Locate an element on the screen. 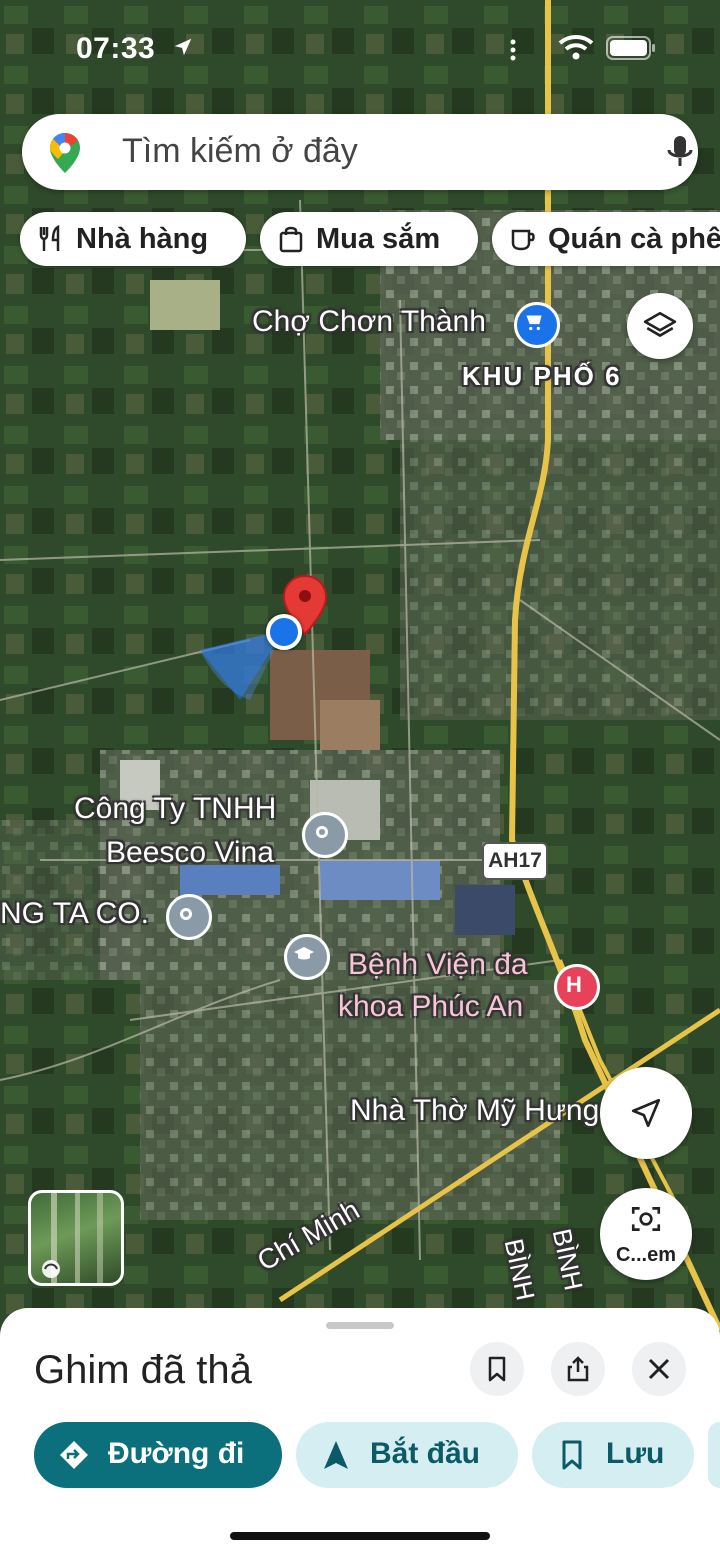  chip-restaurants: Nhà hàng is located at coordinates (133, 239).